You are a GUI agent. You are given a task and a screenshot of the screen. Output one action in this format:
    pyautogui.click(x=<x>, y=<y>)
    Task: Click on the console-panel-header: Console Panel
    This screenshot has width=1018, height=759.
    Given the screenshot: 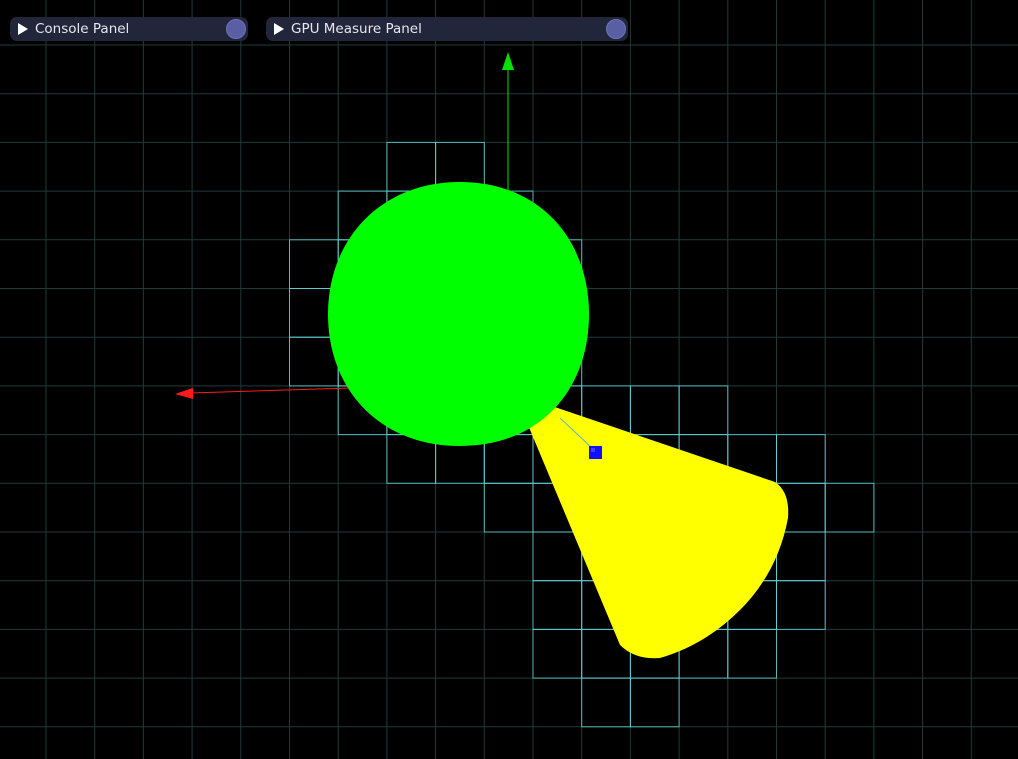 What is the action you would take?
    pyautogui.click(x=129, y=29)
    